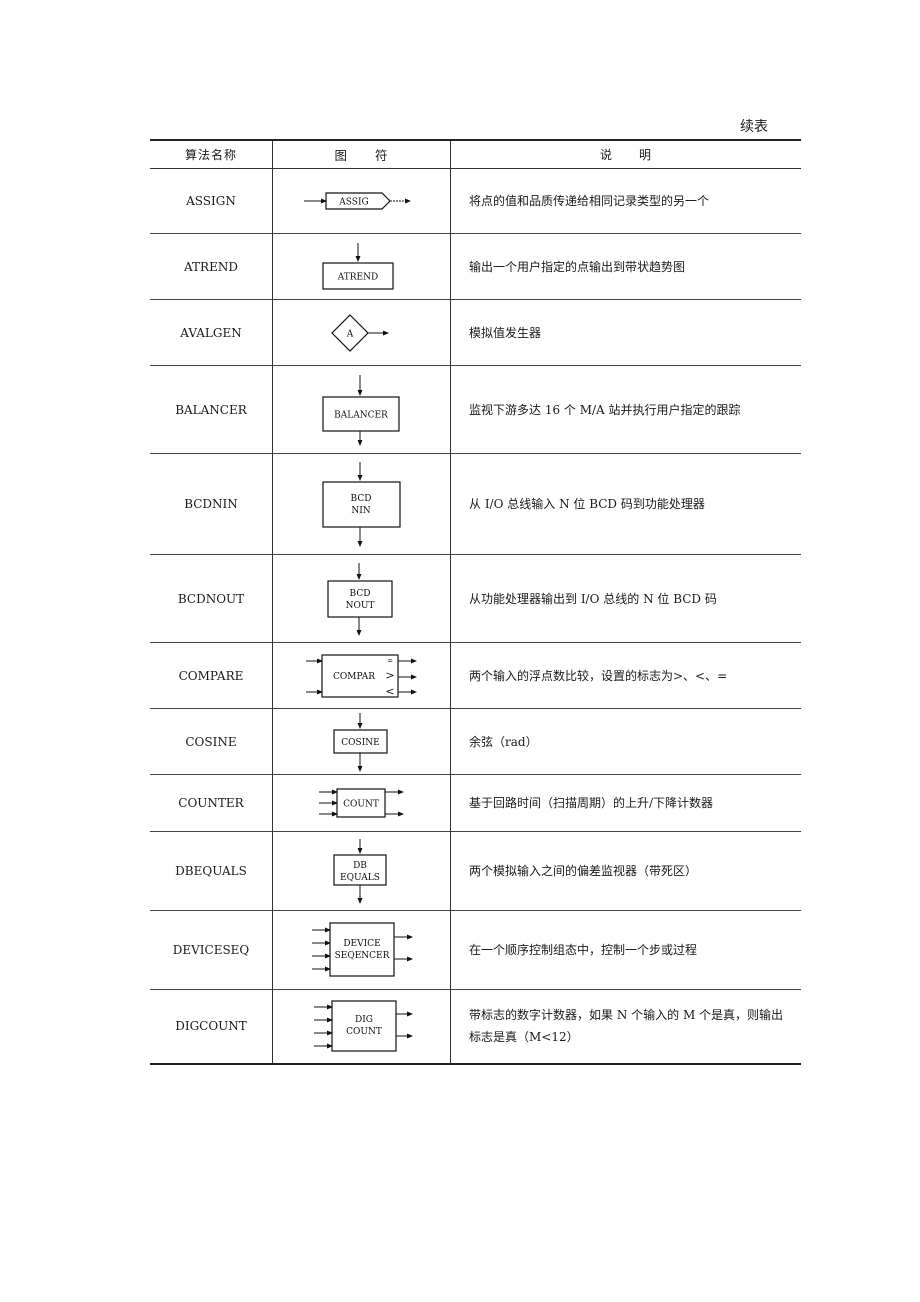 The image size is (920, 1302). I want to click on compare-block-symbol: COMPAR = > <, so click(361, 675).